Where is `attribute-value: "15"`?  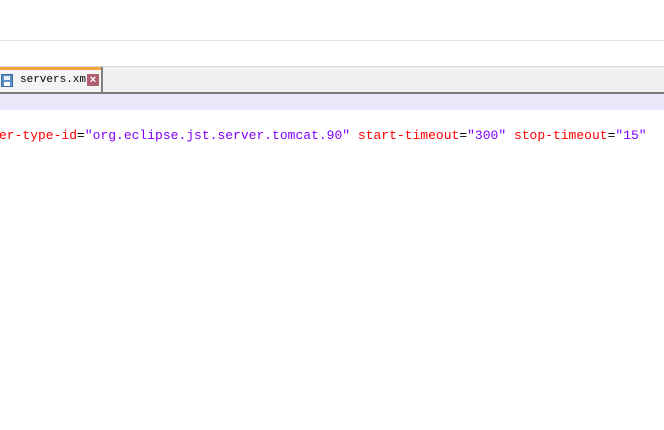 attribute-value: "15" is located at coordinates (631, 135).